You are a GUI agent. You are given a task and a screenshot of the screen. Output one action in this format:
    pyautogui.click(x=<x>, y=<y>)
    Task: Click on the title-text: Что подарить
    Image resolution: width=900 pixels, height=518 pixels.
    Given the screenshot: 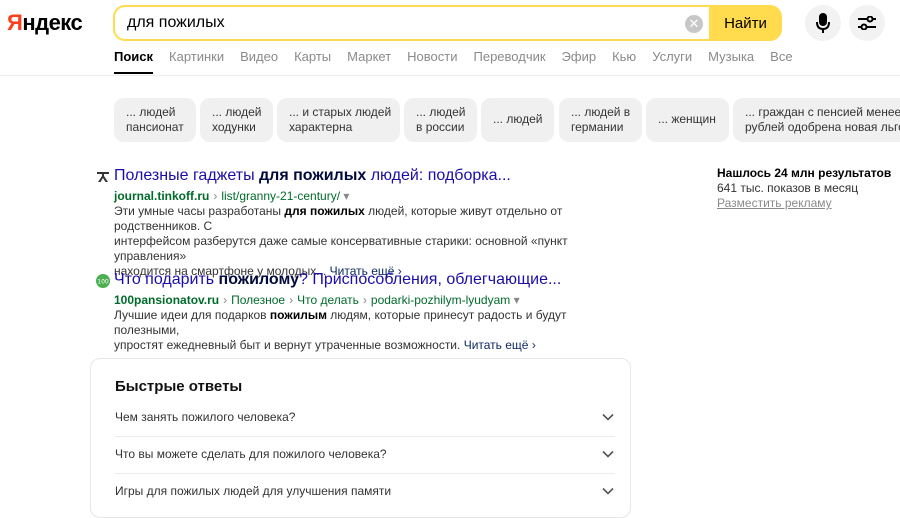 What is the action you would take?
    pyautogui.click(x=166, y=279)
    